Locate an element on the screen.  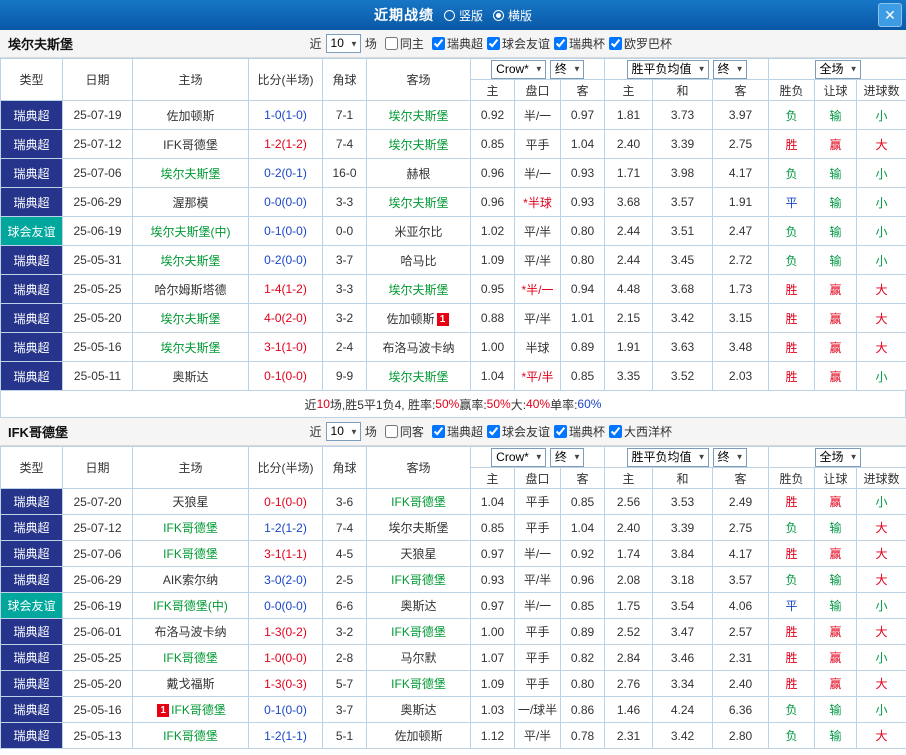
away-team: 米亚尔比 is located at coordinates (418, 231).